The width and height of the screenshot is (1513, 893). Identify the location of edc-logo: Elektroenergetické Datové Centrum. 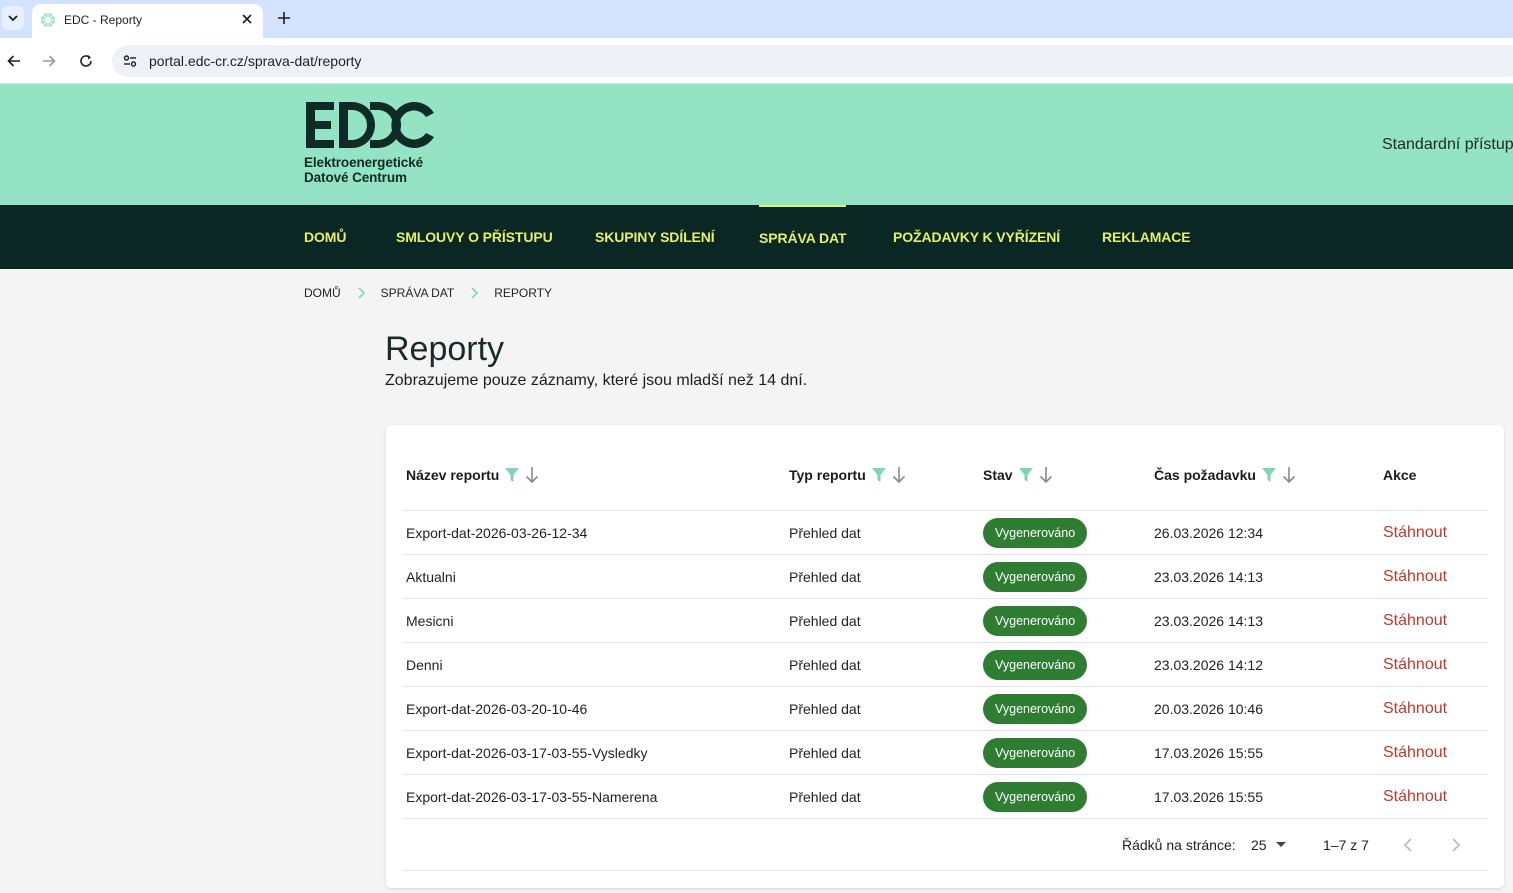
(374, 145).